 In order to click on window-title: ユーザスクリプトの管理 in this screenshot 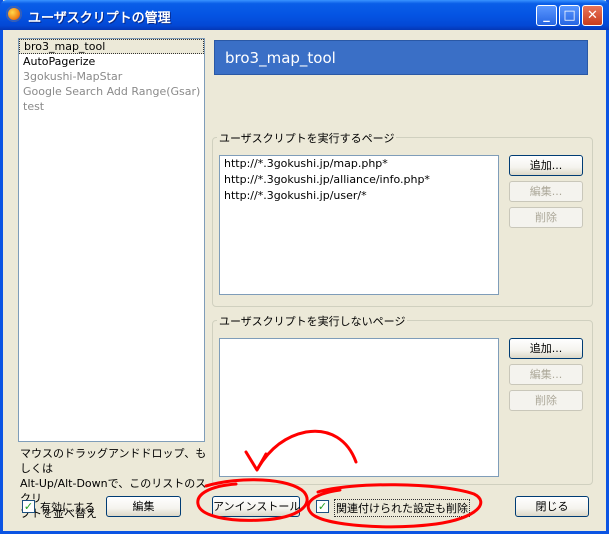, I will do `click(99, 18)`.